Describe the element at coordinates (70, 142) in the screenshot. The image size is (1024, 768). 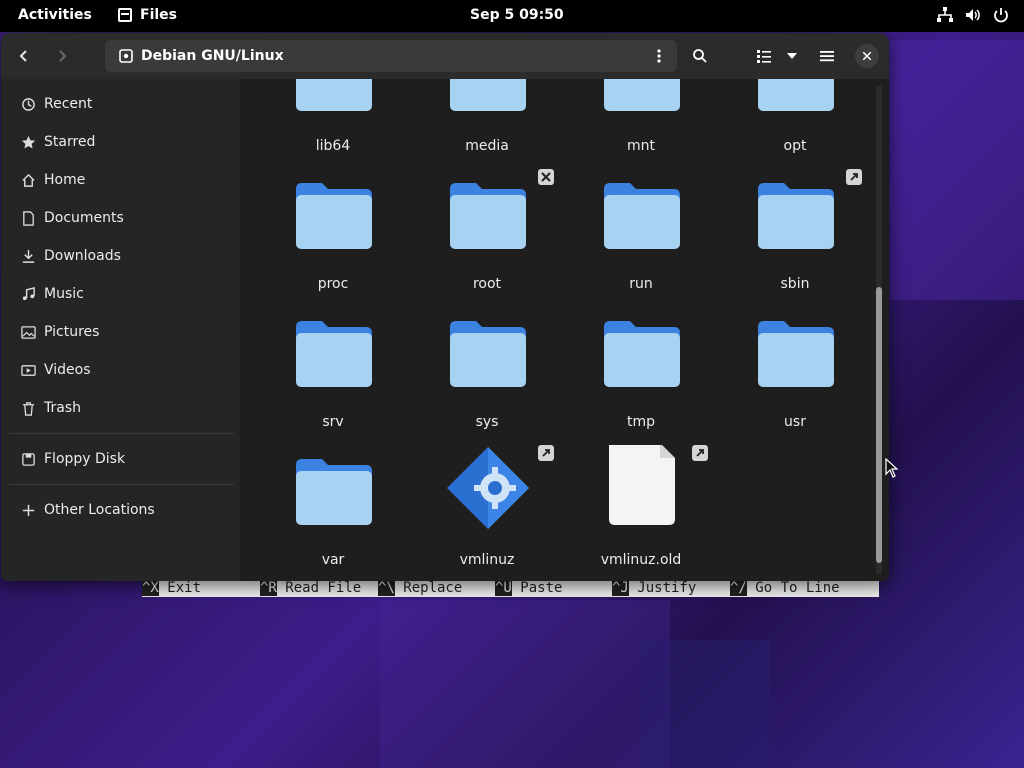
I see `sidebar-item-label: Starred` at that location.